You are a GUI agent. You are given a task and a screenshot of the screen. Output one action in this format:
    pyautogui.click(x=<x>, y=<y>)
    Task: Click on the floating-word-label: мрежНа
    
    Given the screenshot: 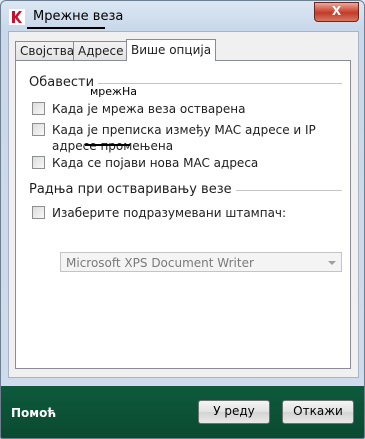 What is the action you would take?
    pyautogui.click(x=113, y=91)
    